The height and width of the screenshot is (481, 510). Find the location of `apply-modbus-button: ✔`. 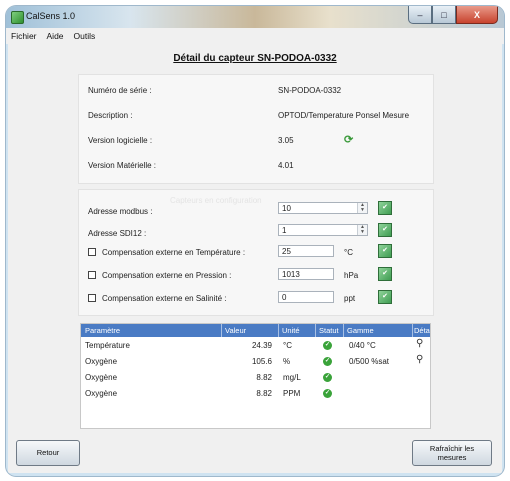

apply-modbus-button: ✔ is located at coordinates (385, 208).